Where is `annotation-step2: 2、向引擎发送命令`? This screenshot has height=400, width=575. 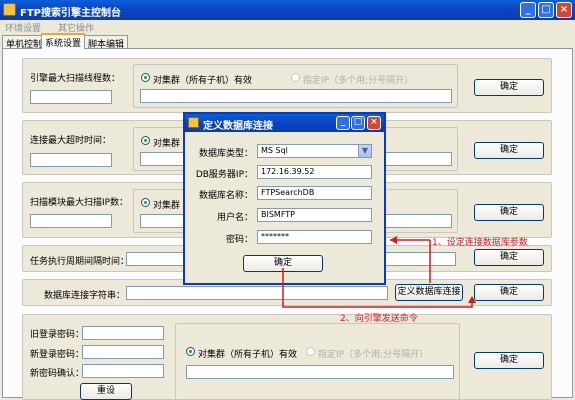 annotation-step2: 2、向引擎发送命令 is located at coordinates (379, 319).